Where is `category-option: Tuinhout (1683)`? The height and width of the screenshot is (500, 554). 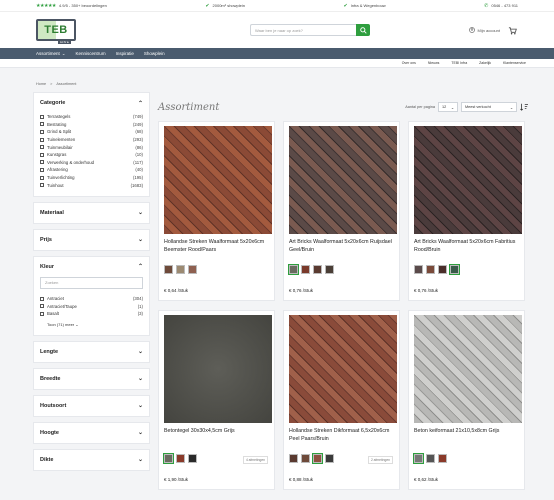 category-option: Tuinhout (1683) is located at coordinates (91, 185).